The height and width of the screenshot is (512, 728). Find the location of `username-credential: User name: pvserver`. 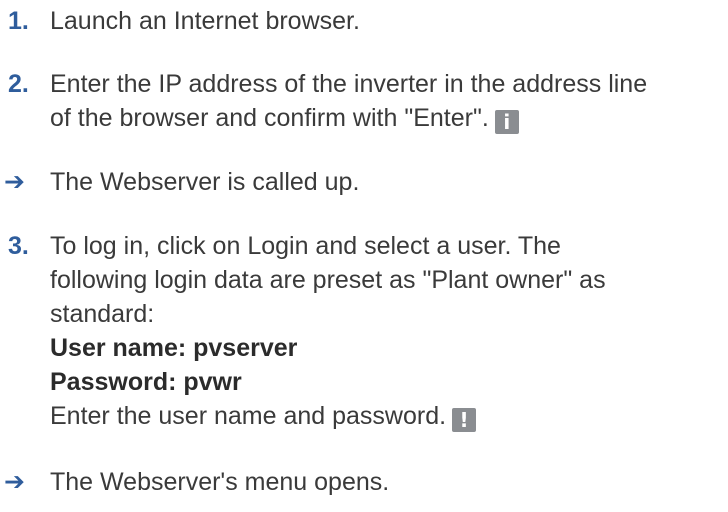

username-credential: User name: pvserver is located at coordinates (174, 348).